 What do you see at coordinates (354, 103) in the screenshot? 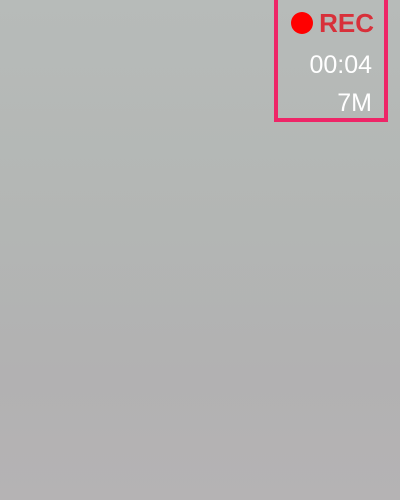
I see `recording-file-size: 7M` at bounding box center [354, 103].